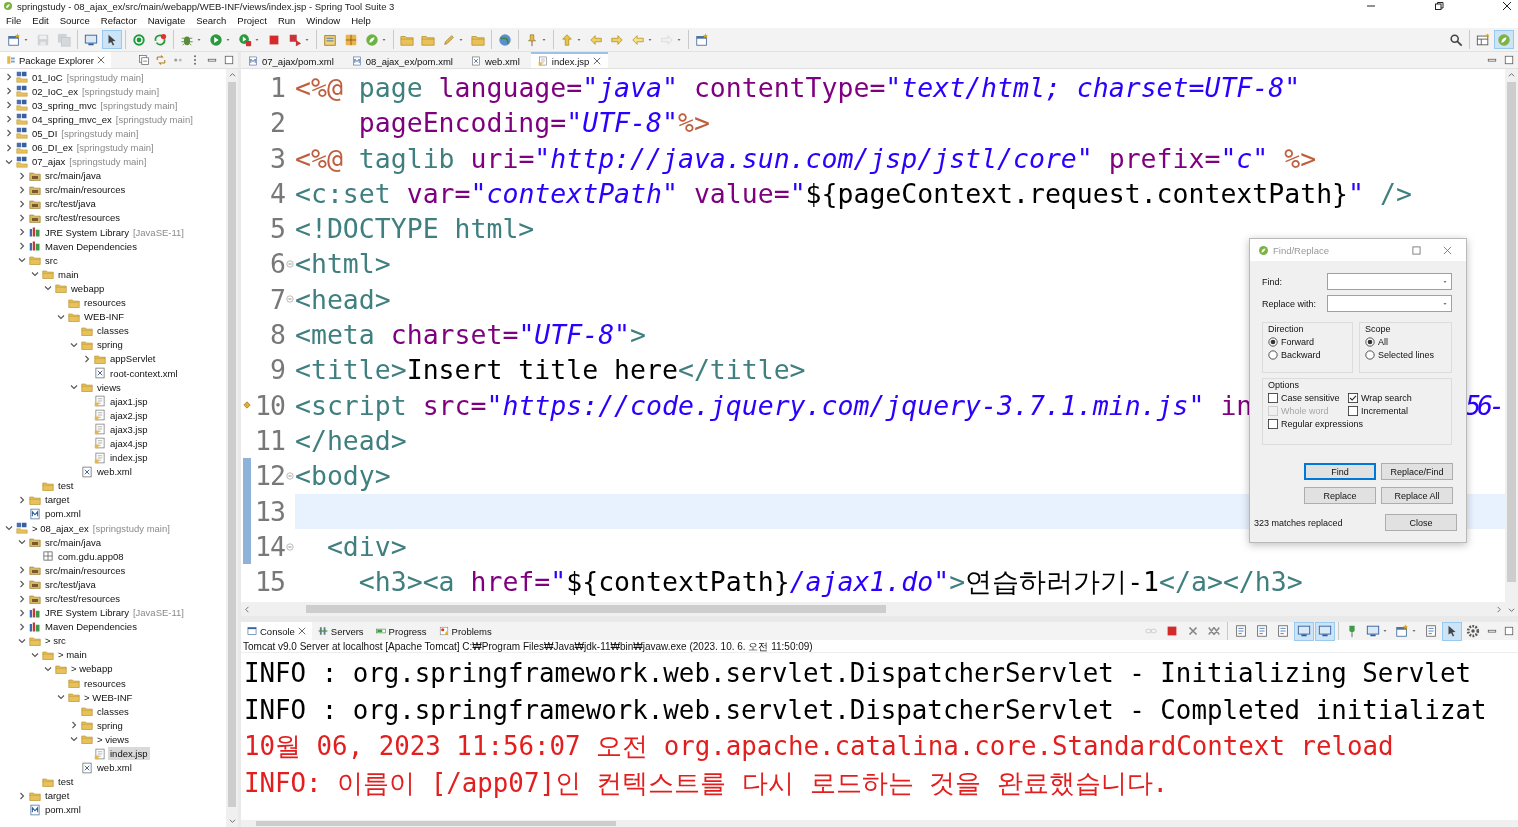 This screenshot has height=827, width=1518. What do you see at coordinates (1340, 471) in the screenshot?
I see `dialog-button: Find` at bounding box center [1340, 471].